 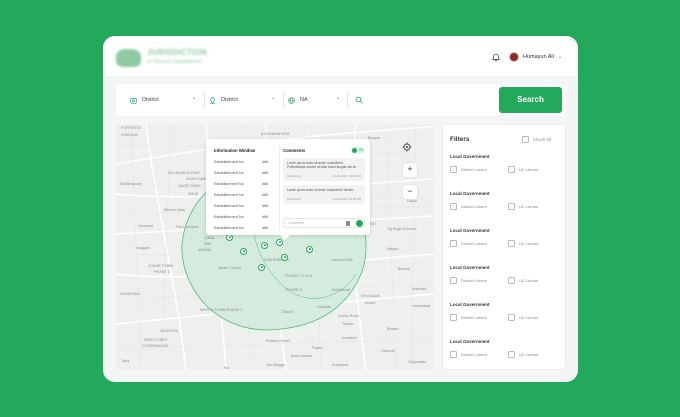 What do you see at coordinates (208, 244) in the screenshot?
I see `map-label: SBB` at bounding box center [208, 244].